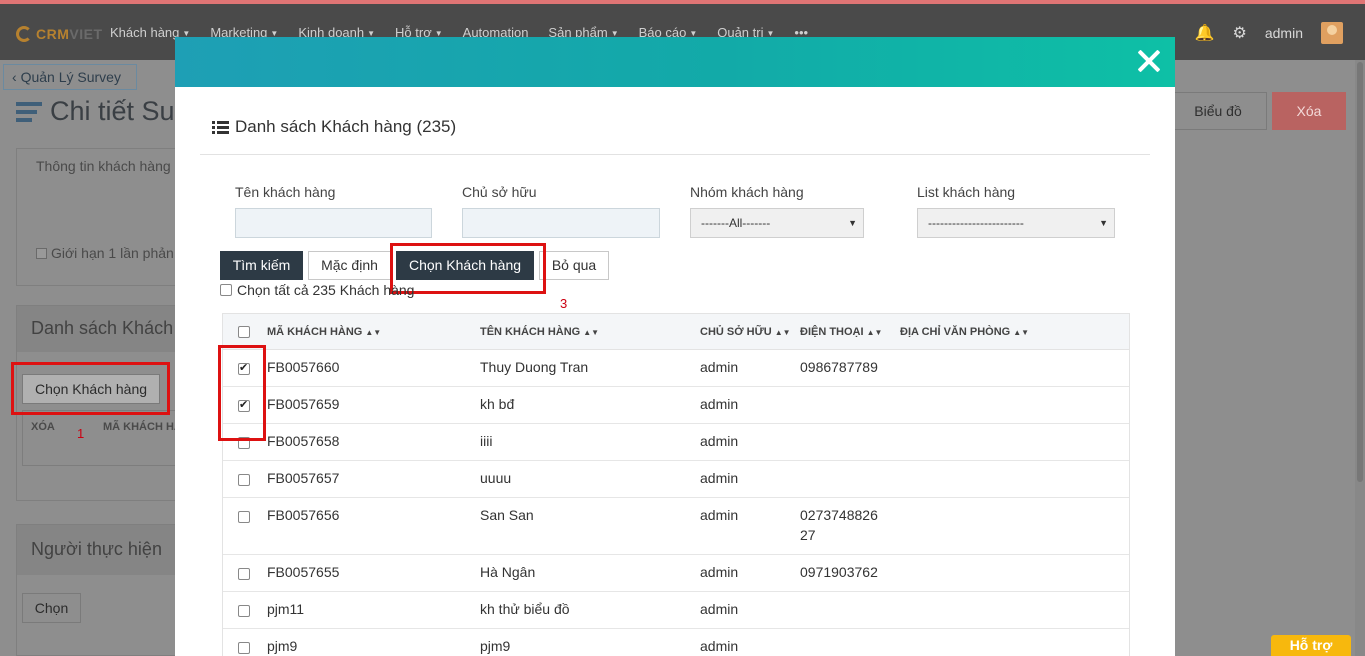 This screenshot has height=656, width=1365. Describe the element at coordinates (539, 332) in the screenshot. I see `col-customer-name: TÊN KHÁCH HÀNG ▲▼` at that location.